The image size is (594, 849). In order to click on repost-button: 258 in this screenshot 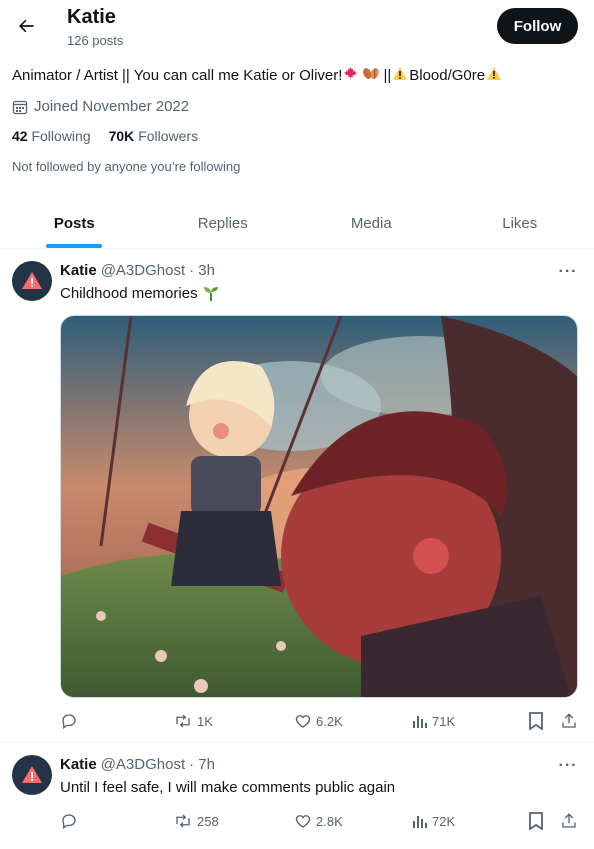, I will do `click(196, 821)`.